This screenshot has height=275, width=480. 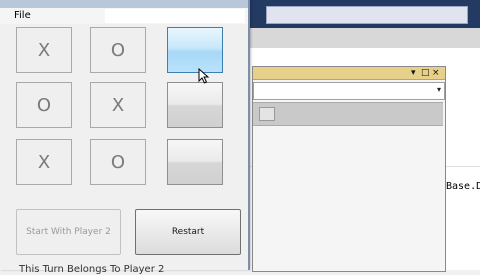 What do you see at coordinates (175, 16) in the screenshot?
I see `menu-bar-blank-area` at bounding box center [175, 16].